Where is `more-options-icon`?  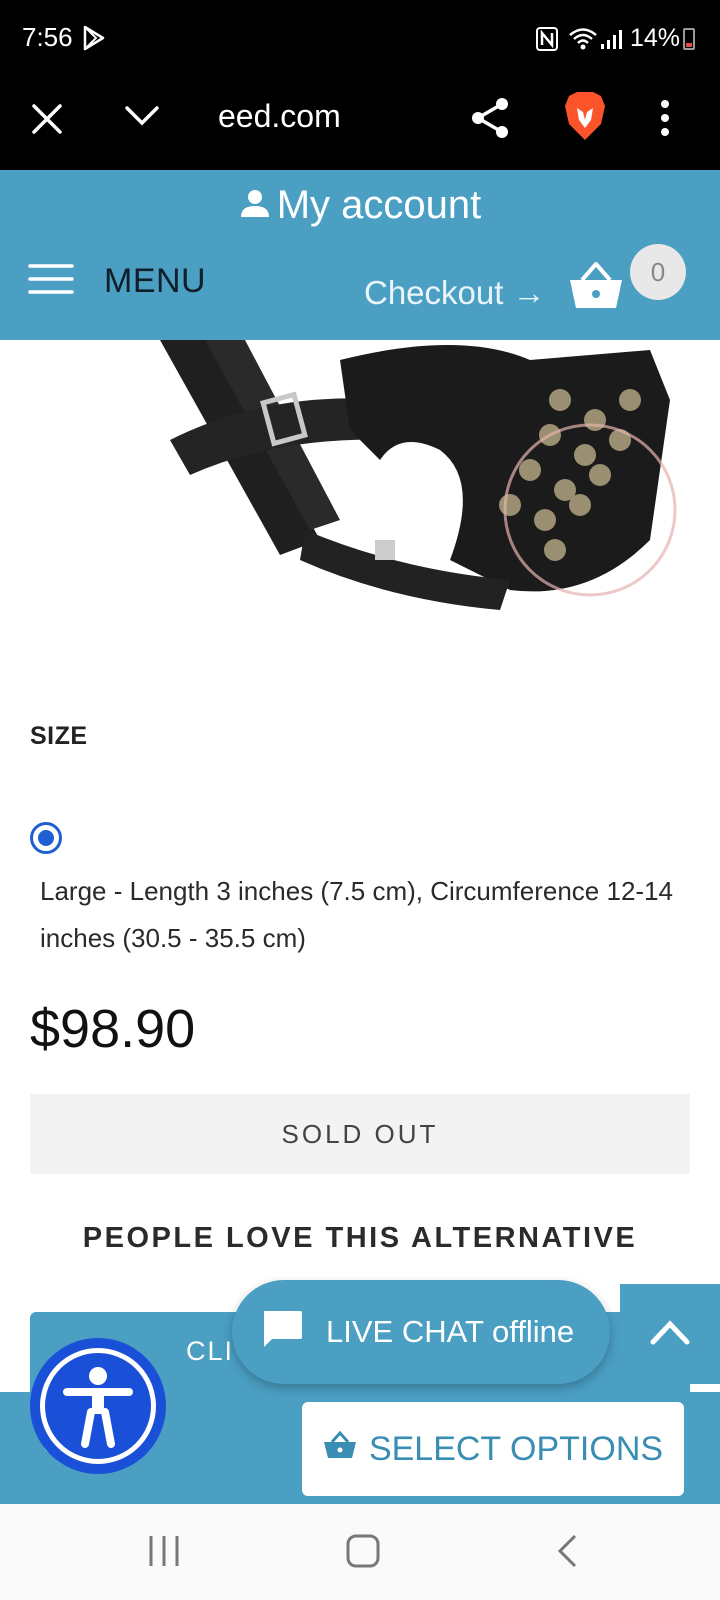
more-options-icon is located at coordinates (665, 120).